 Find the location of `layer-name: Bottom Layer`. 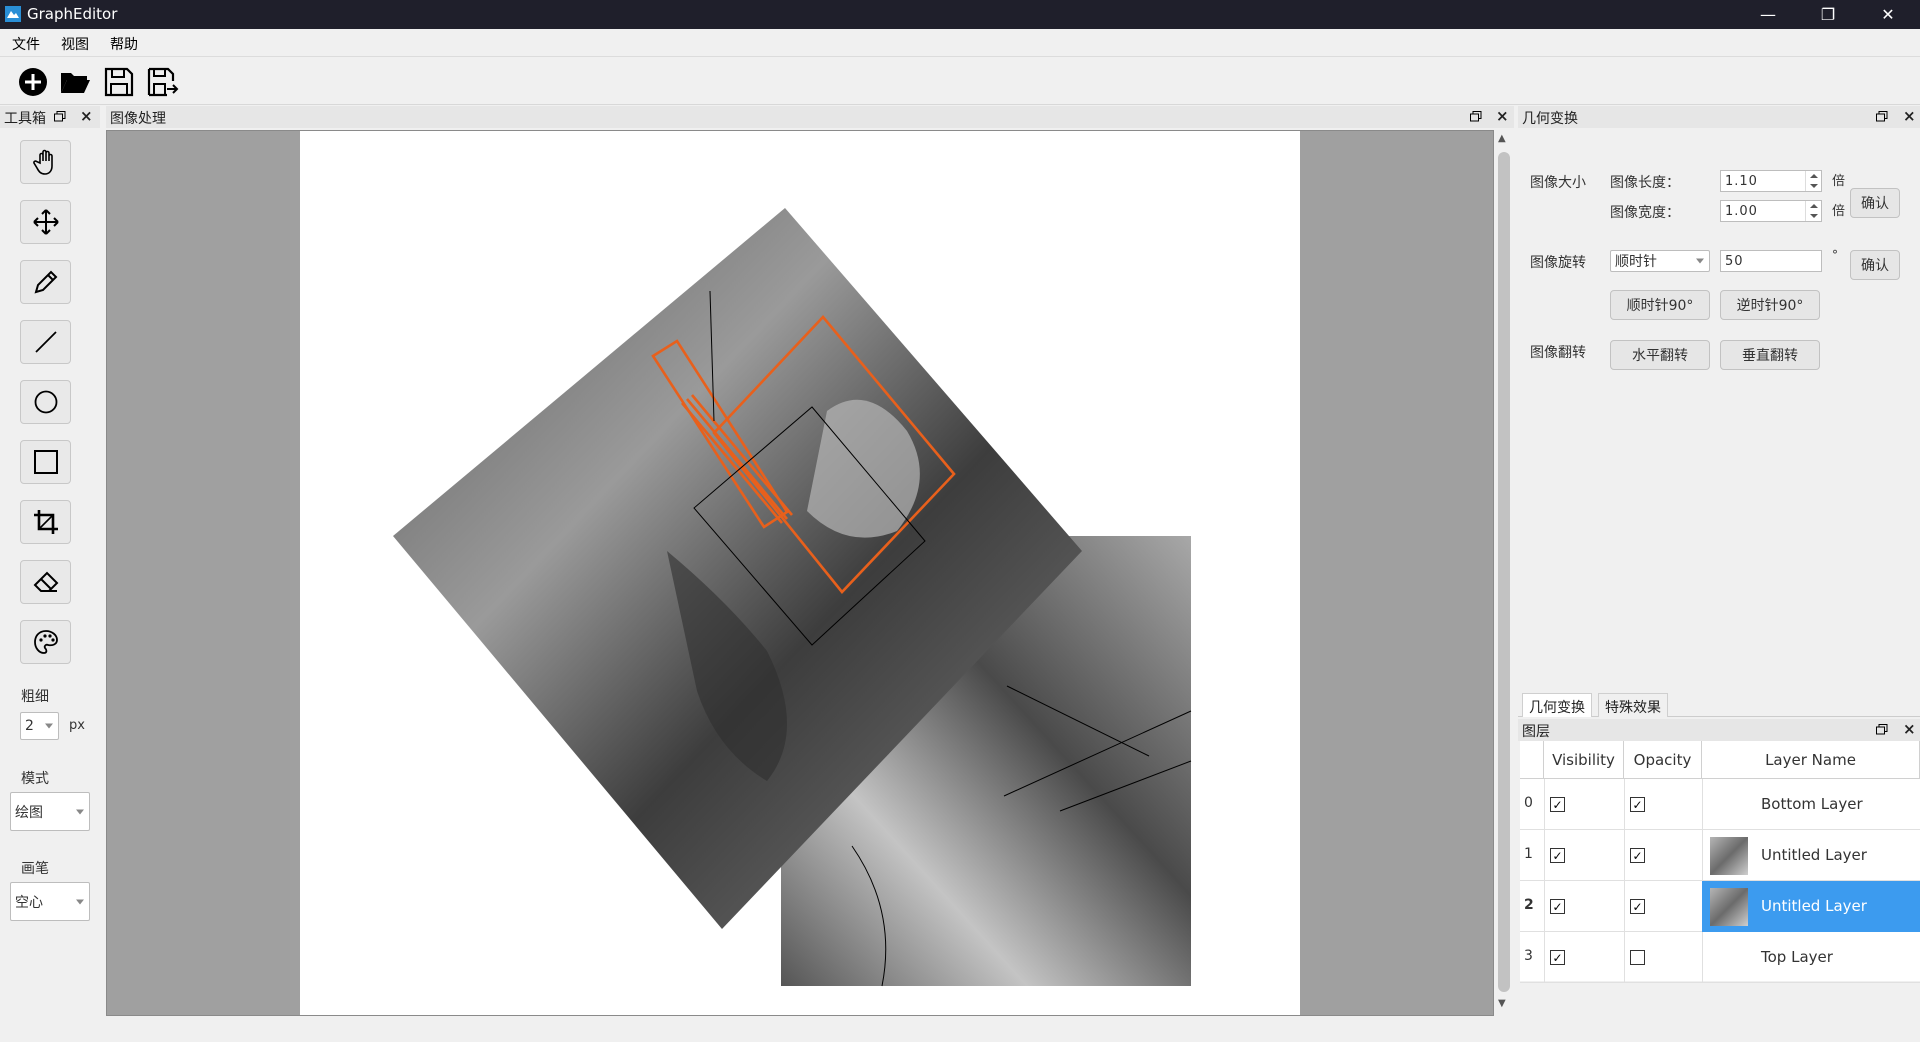

layer-name: Bottom Layer is located at coordinates (1812, 804).